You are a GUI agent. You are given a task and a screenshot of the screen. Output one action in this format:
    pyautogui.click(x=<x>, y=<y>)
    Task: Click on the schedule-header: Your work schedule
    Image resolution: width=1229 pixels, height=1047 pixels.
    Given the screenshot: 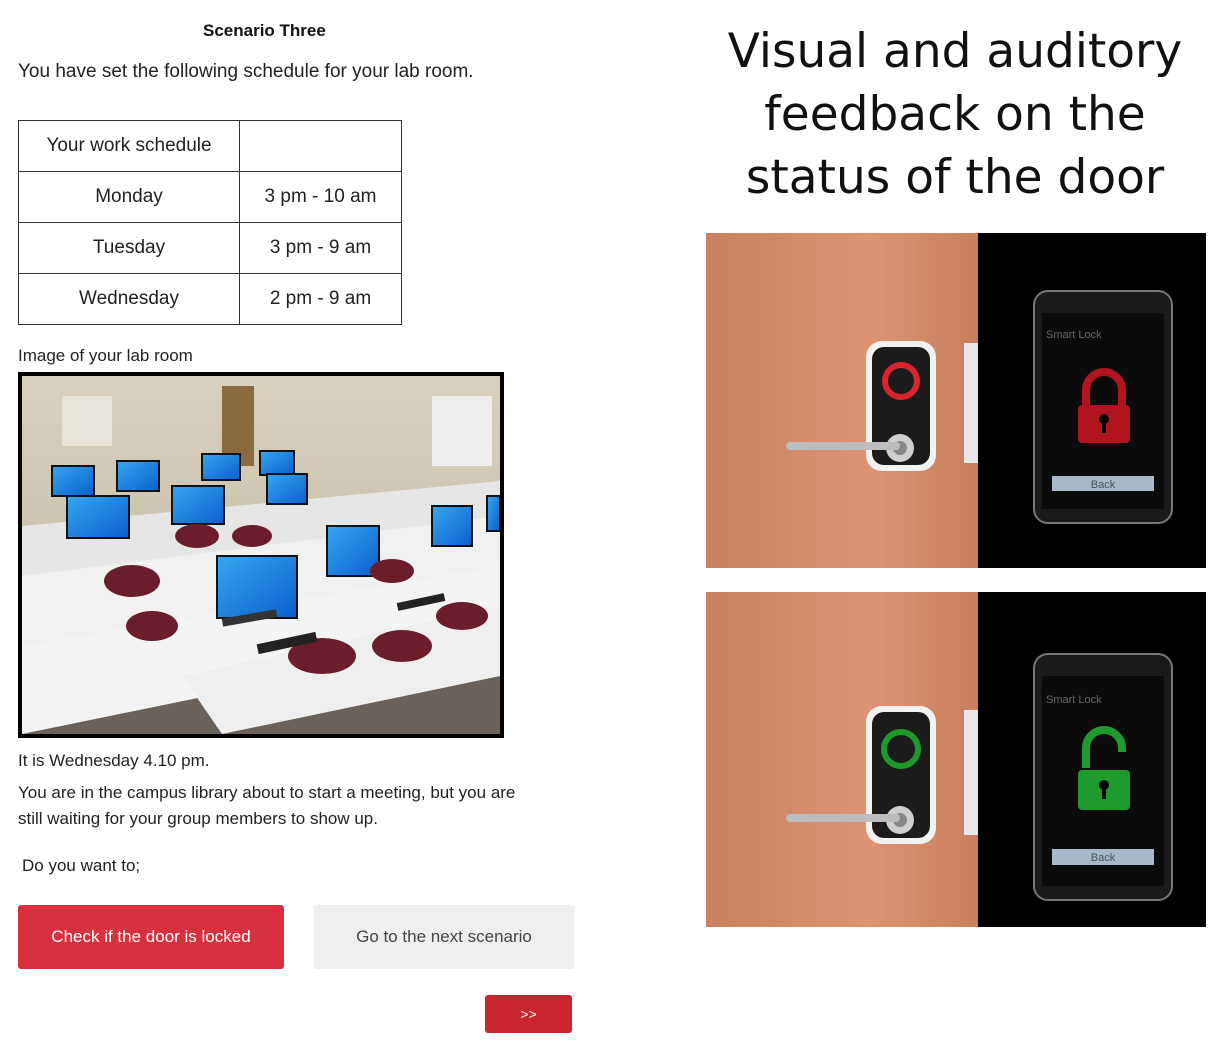 What is the action you would take?
    pyautogui.click(x=129, y=146)
    